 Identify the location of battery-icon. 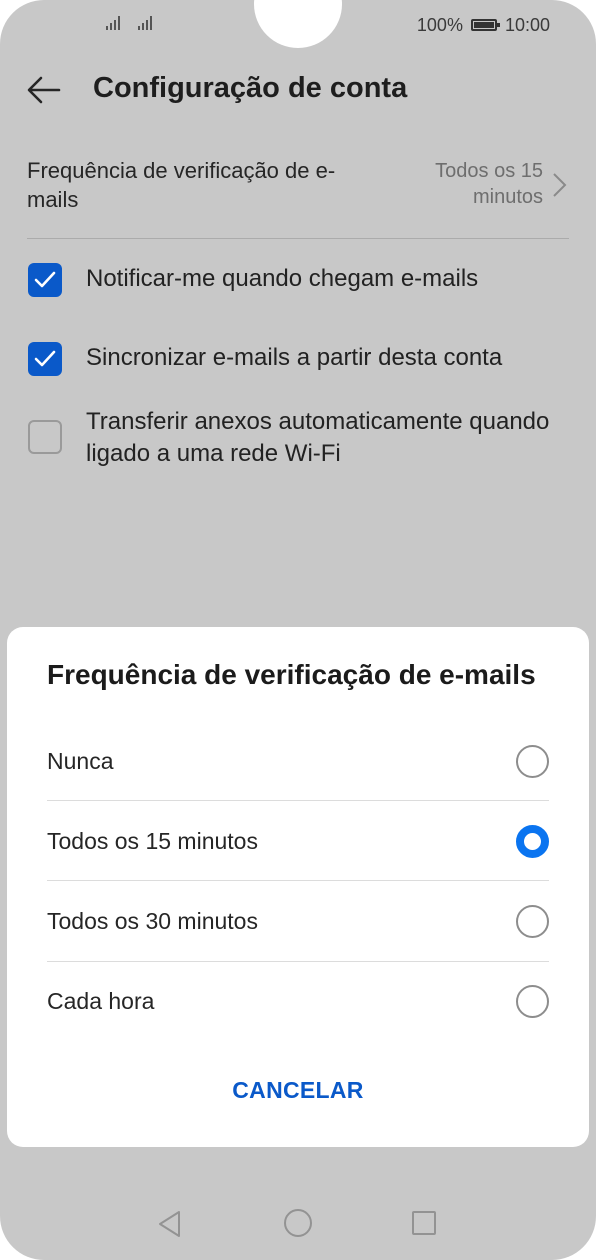
(485, 25).